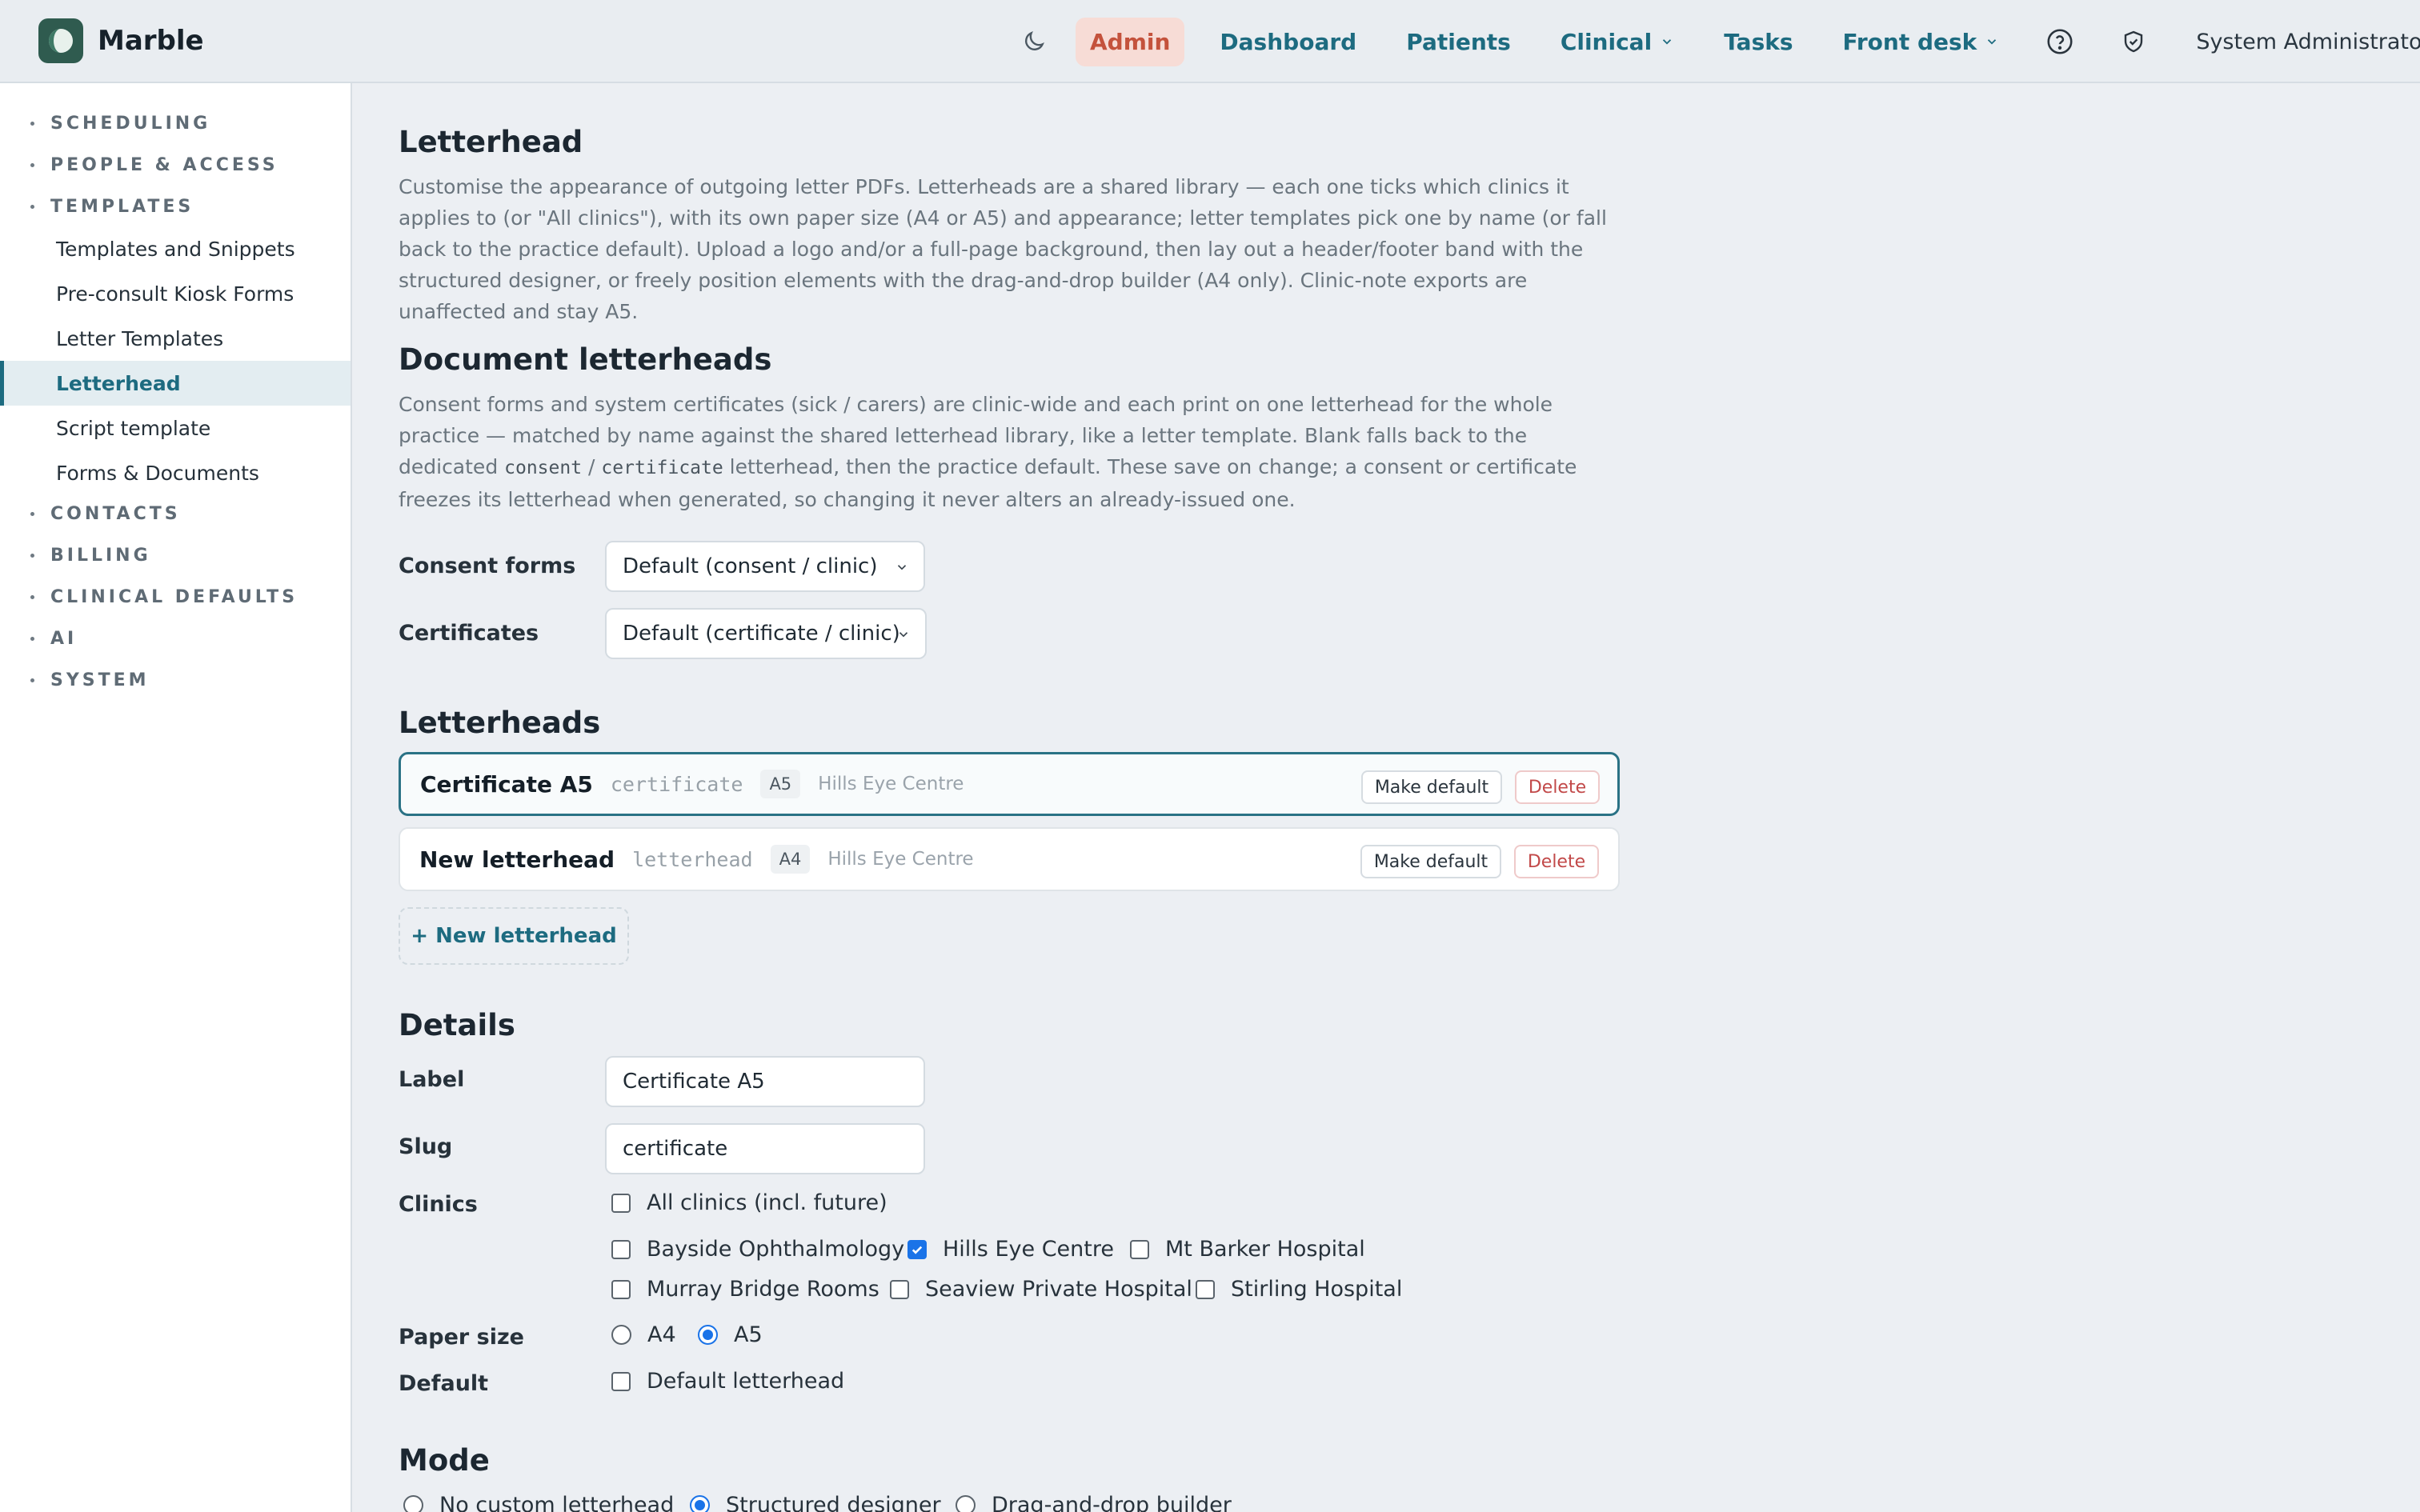  What do you see at coordinates (175, 383) in the screenshot?
I see `sidebar-item-letterhead: Letterhead` at bounding box center [175, 383].